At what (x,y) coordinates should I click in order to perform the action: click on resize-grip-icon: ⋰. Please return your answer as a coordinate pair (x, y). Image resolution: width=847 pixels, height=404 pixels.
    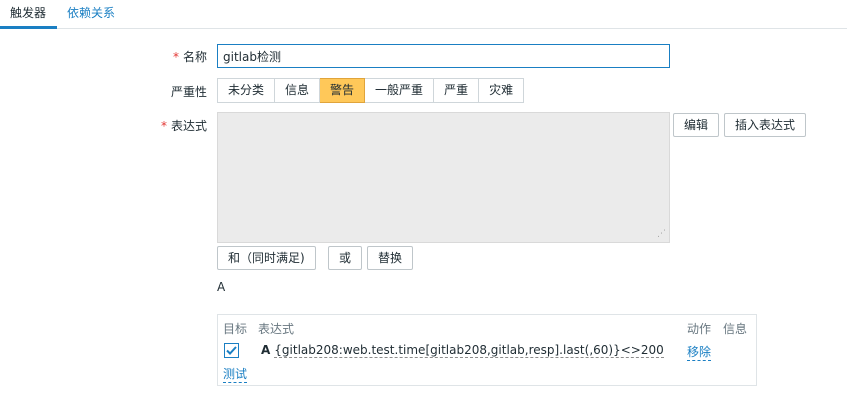
    Looking at the image, I should click on (661, 234).